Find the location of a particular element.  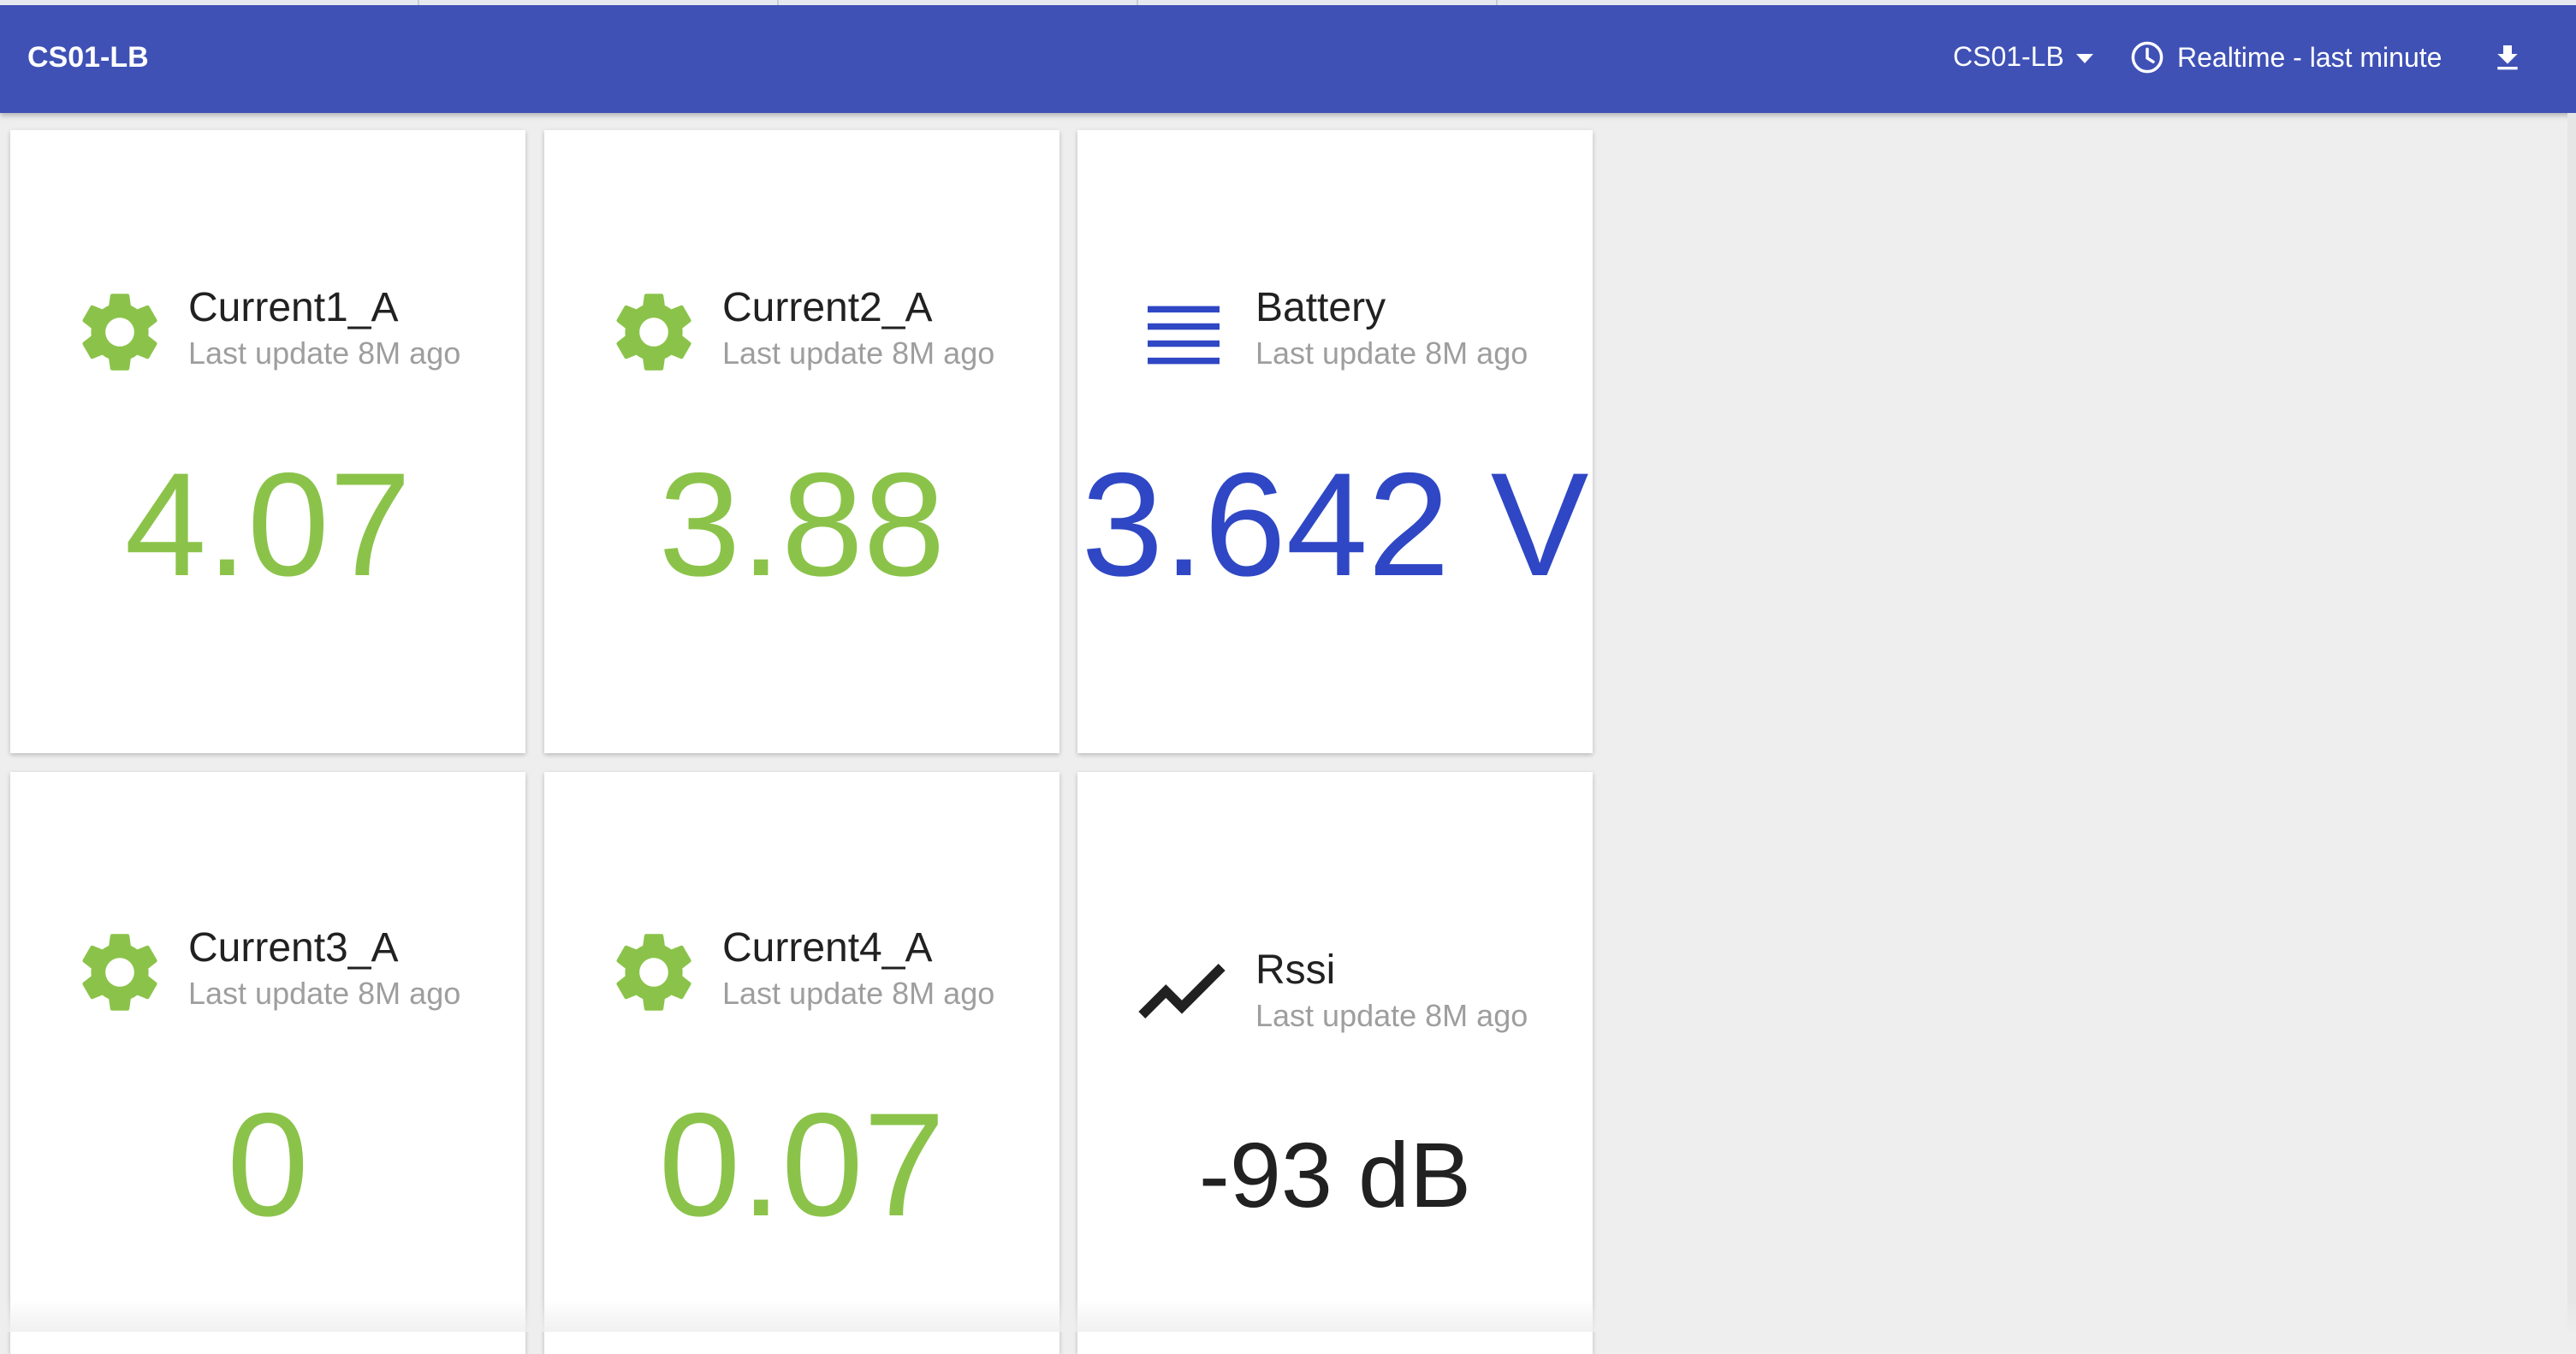

menu-lines-icon is located at coordinates (1184, 335).